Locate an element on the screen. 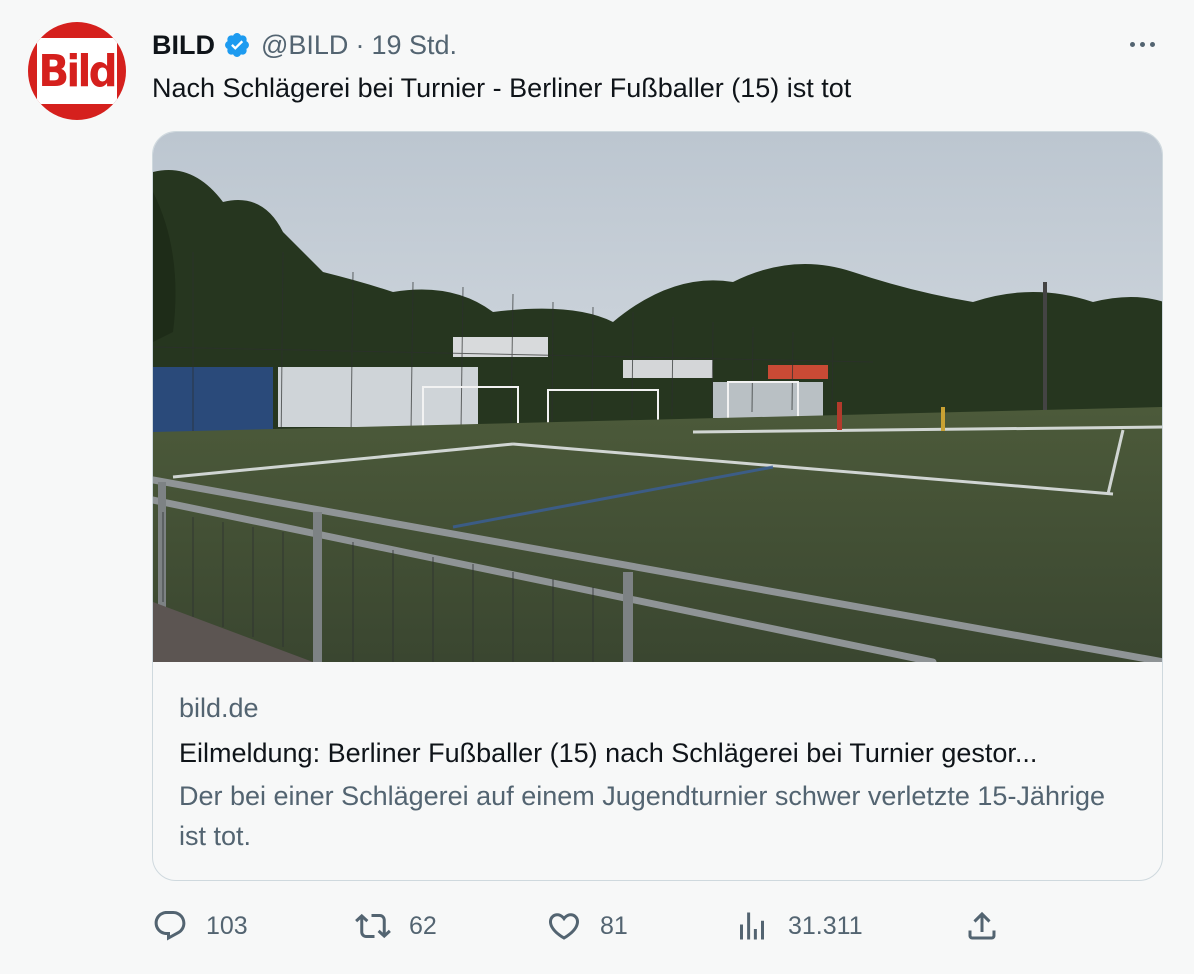 This screenshot has height=974, width=1194. verified-badge-icon is located at coordinates (237, 45).